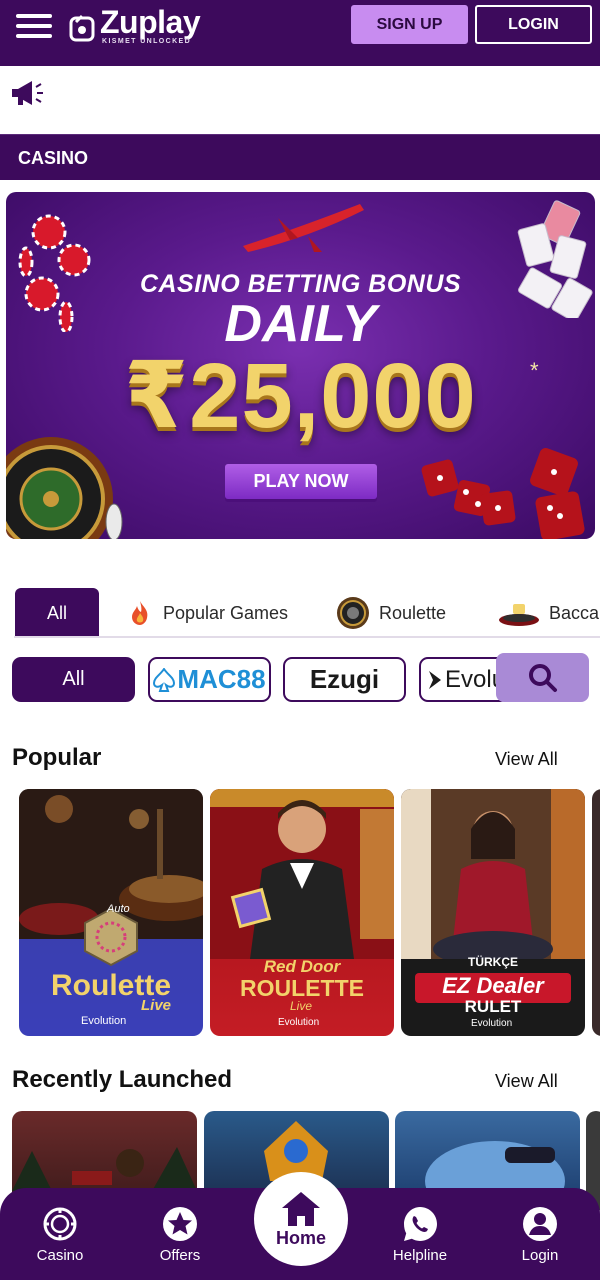 The height and width of the screenshot is (1280, 600). Describe the element at coordinates (34, 27) in the screenshot. I see `hamburger-menu-icon` at that location.